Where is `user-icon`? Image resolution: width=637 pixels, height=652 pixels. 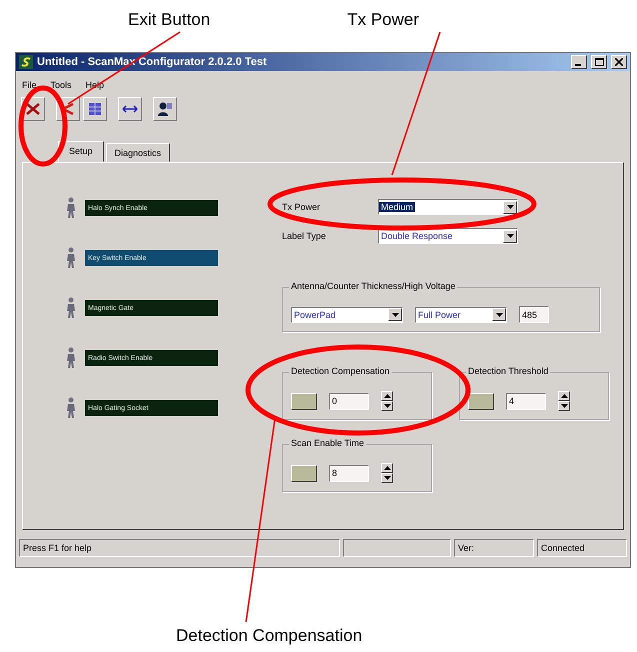
user-icon is located at coordinates (165, 109).